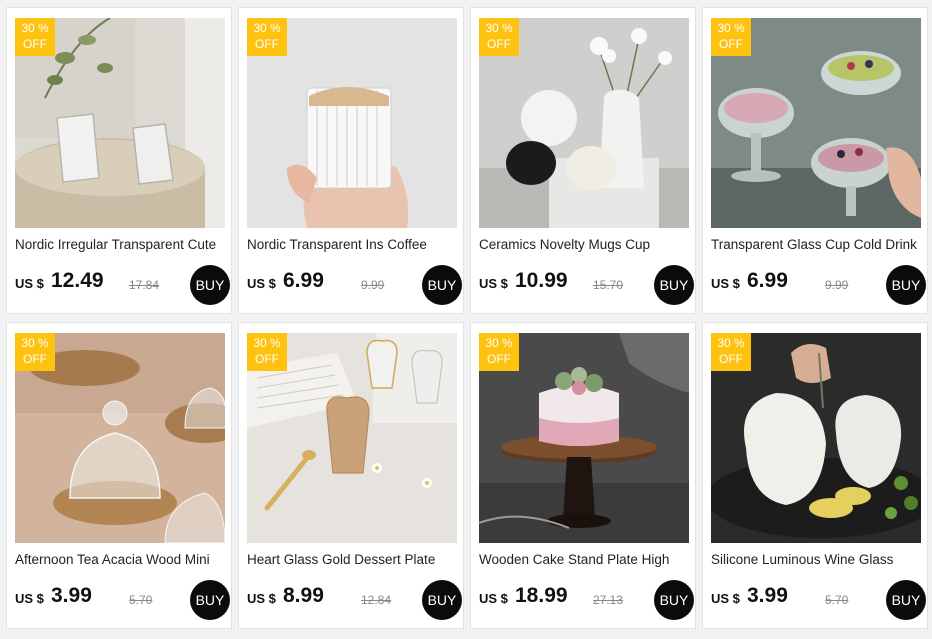 The width and height of the screenshot is (932, 639). I want to click on sale-price: 10.99, so click(541, 280).